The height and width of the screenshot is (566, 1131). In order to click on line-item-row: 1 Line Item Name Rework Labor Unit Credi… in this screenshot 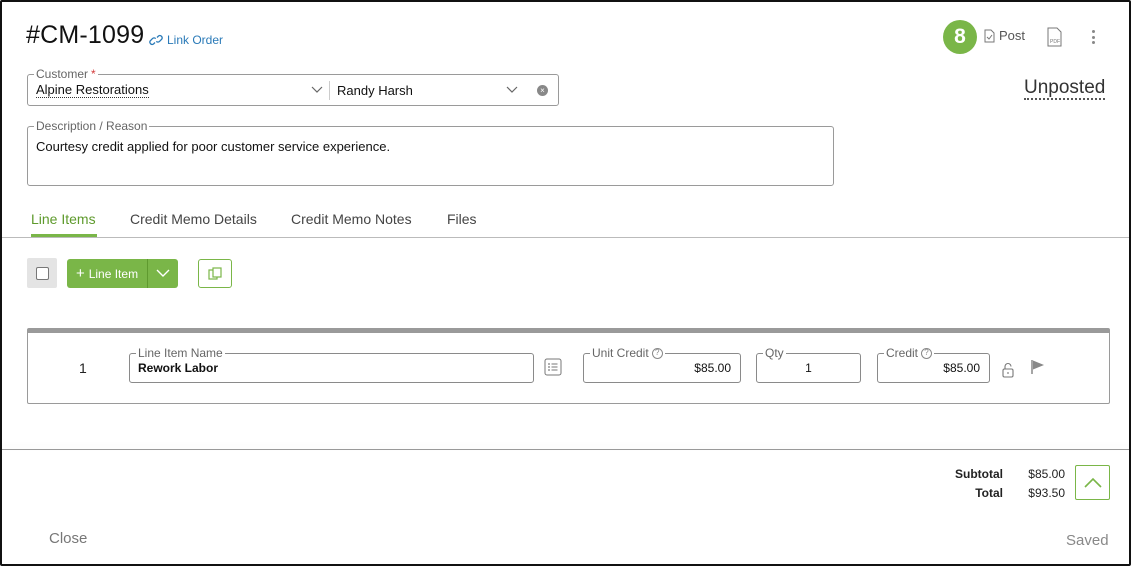, I will do `click(568, 366)`.